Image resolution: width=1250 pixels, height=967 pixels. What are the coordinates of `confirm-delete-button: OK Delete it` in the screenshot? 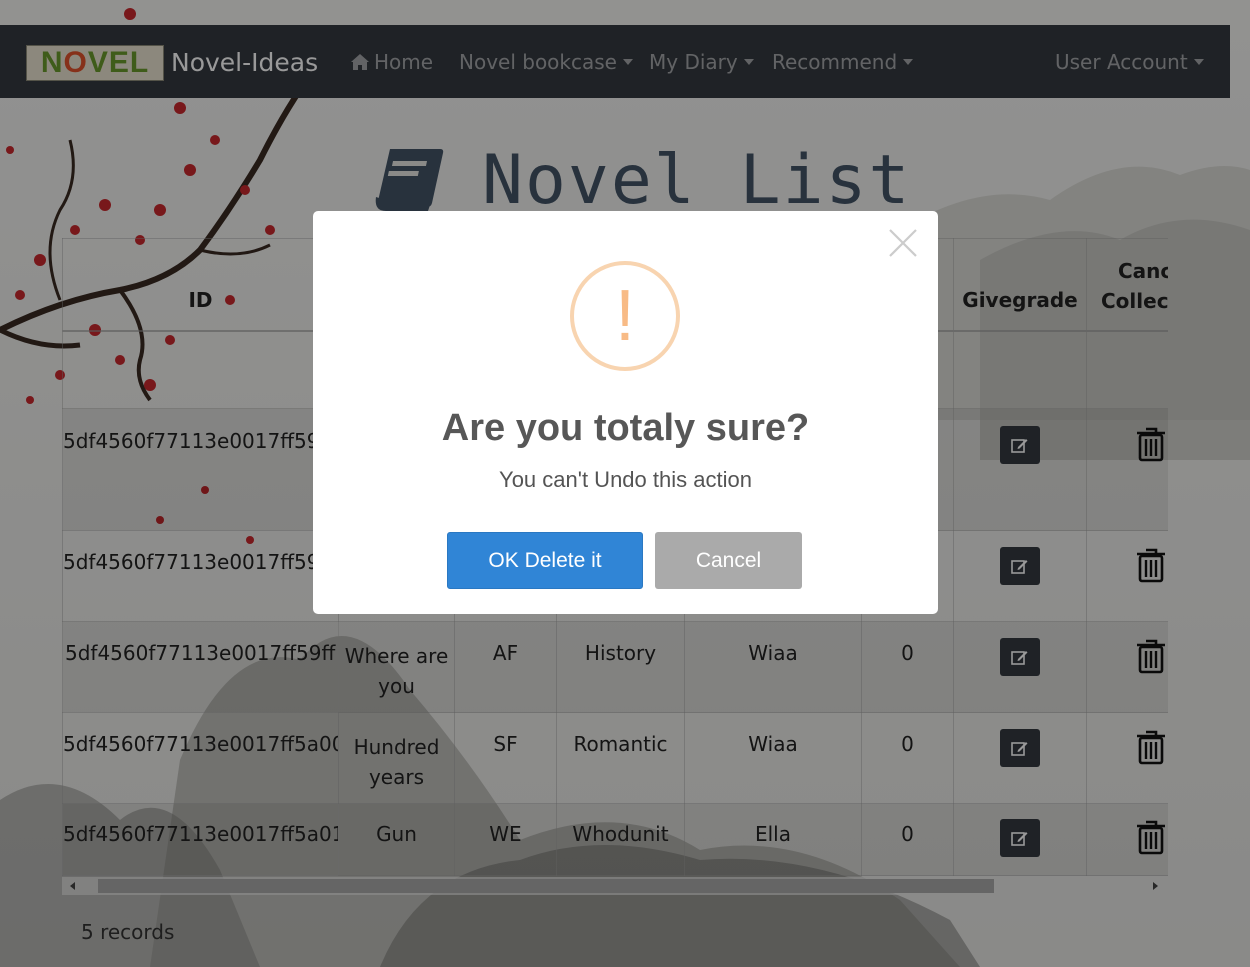 It's located at (545, 560).